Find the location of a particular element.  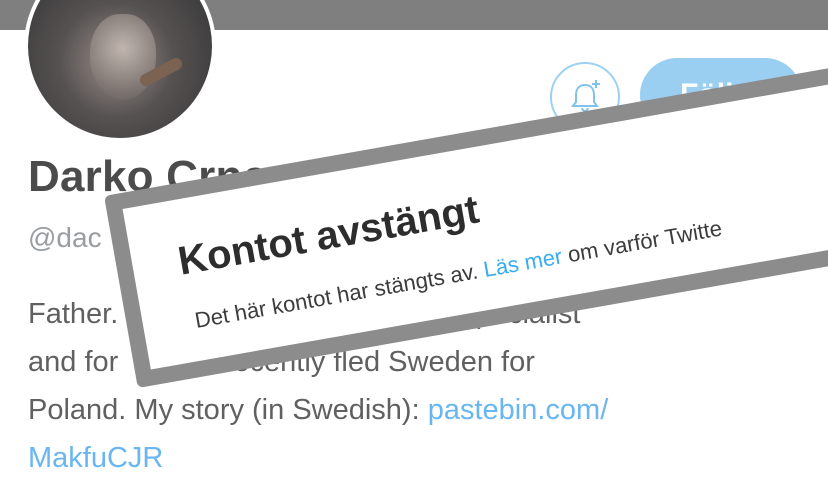

bio-line-1: Father. is located at coordinates (73, 314).